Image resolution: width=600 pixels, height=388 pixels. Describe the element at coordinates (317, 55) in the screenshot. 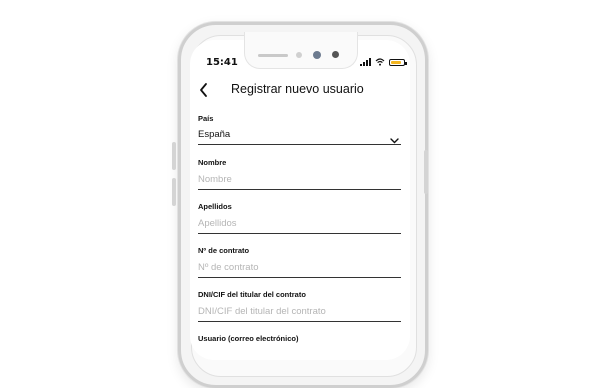

I see `front-camera` at that location.